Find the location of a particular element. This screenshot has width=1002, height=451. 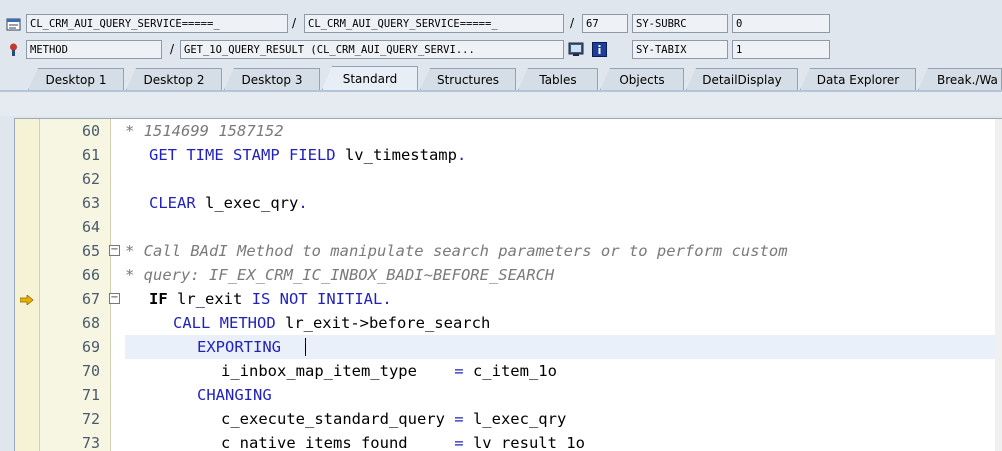

type-field: METHOD is located at coordinates (94, 49).